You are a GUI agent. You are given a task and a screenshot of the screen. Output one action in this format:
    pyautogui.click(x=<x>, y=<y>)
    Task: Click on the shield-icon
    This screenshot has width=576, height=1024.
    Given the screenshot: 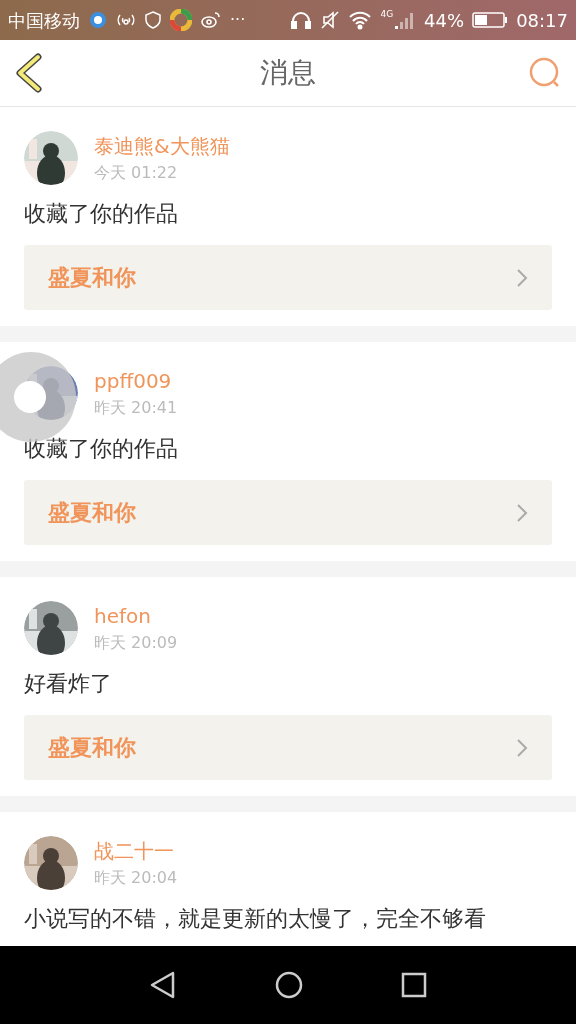 What is the action you would take?
    pyautogui.click(x=153, y=20)
    